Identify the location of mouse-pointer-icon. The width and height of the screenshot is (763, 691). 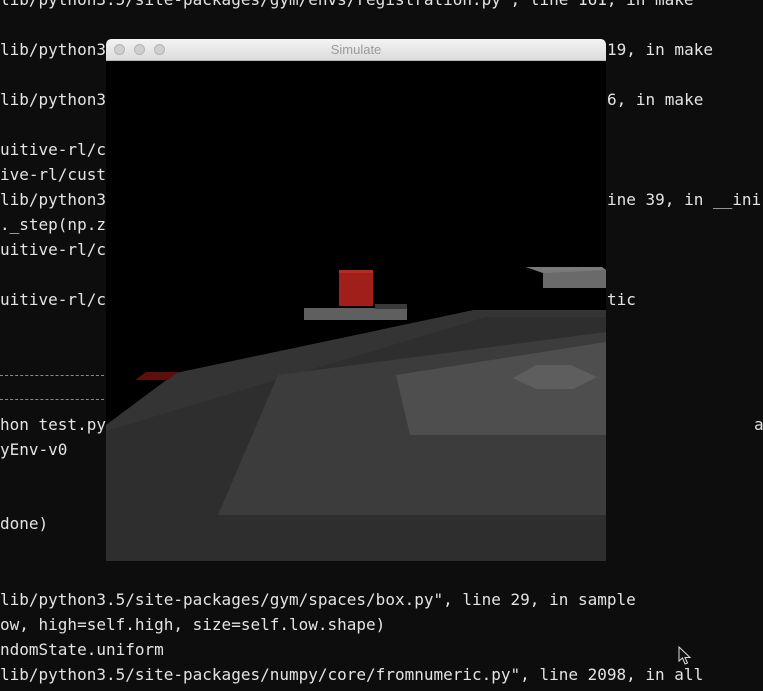
(685, 655).